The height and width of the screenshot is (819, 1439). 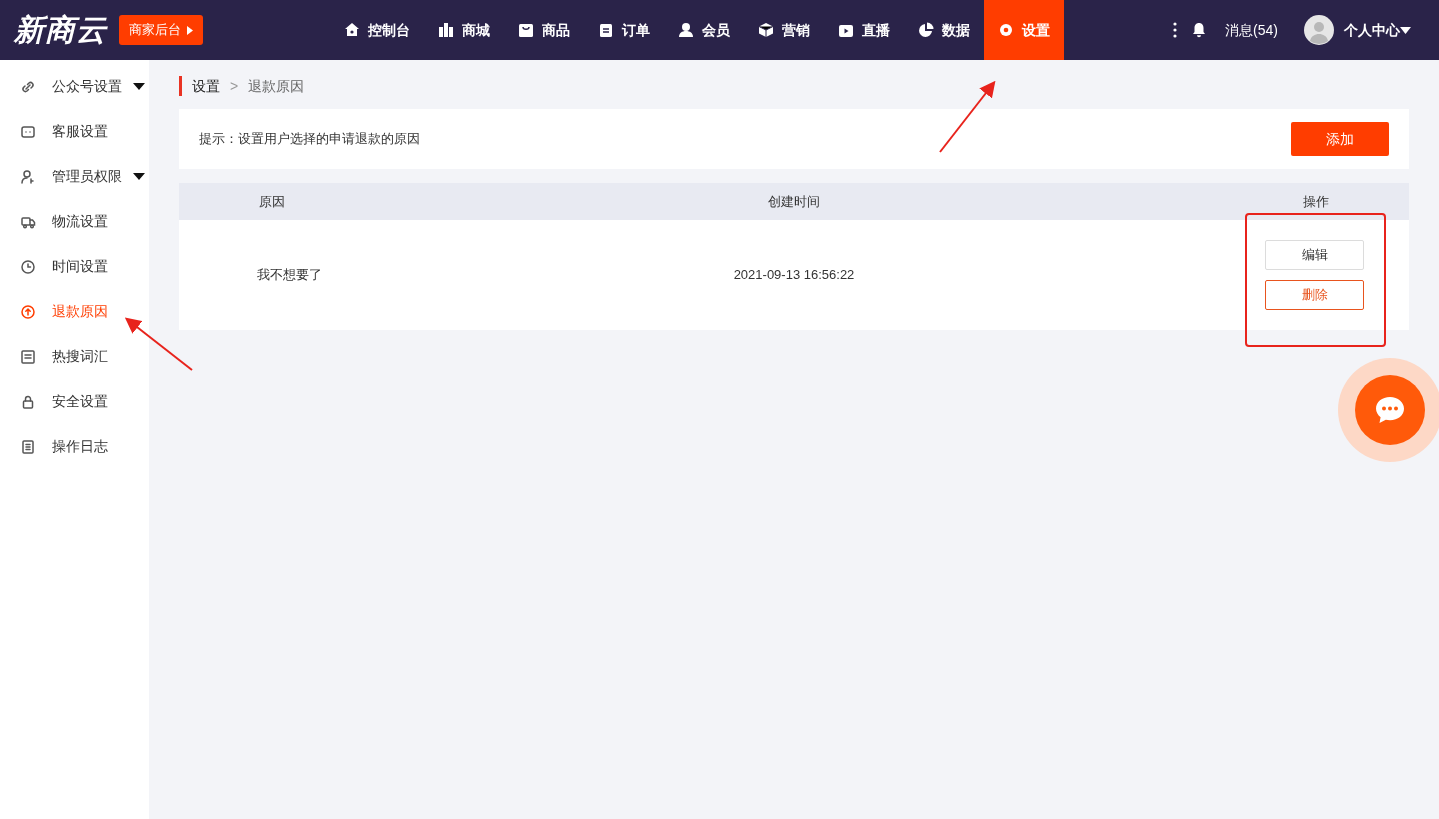 I want to click on column-header: 原因, so click(x=272, y=201).